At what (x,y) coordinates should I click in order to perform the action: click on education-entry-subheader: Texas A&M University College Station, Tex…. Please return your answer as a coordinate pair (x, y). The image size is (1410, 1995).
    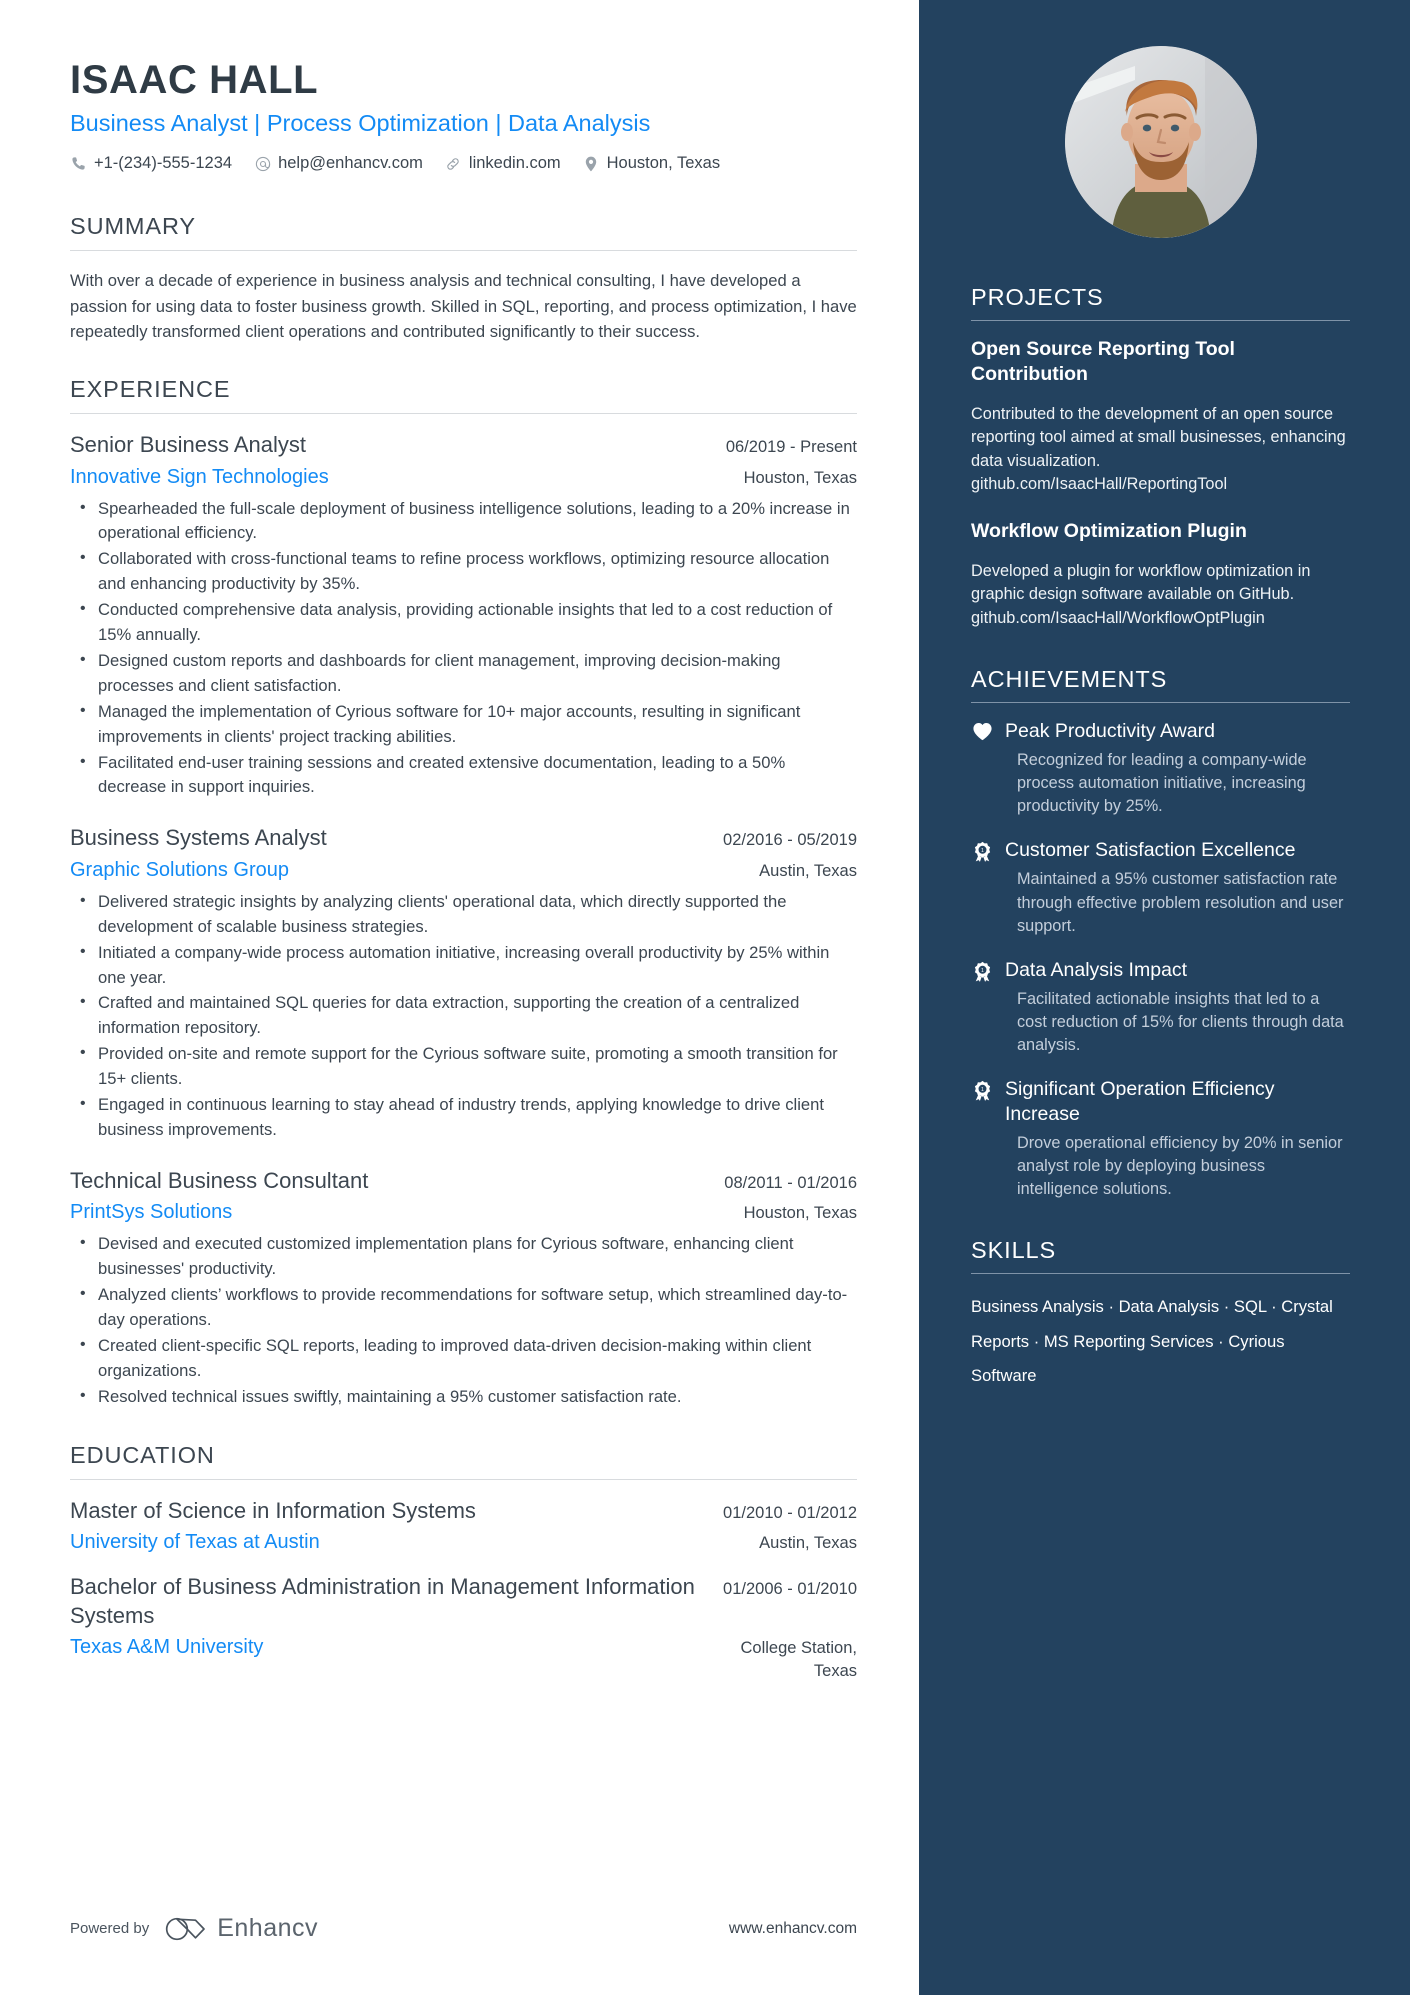
    Looking at the image, I should click on (463, 1658).